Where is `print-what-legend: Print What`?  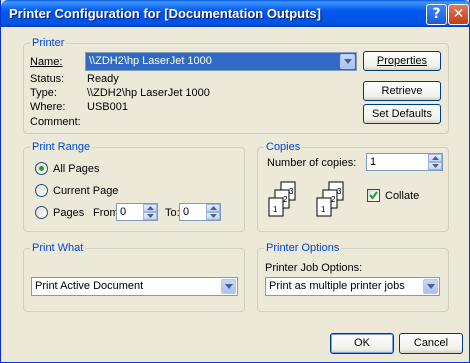
print-what-legend: Print What is located at coordinates (58, 248).